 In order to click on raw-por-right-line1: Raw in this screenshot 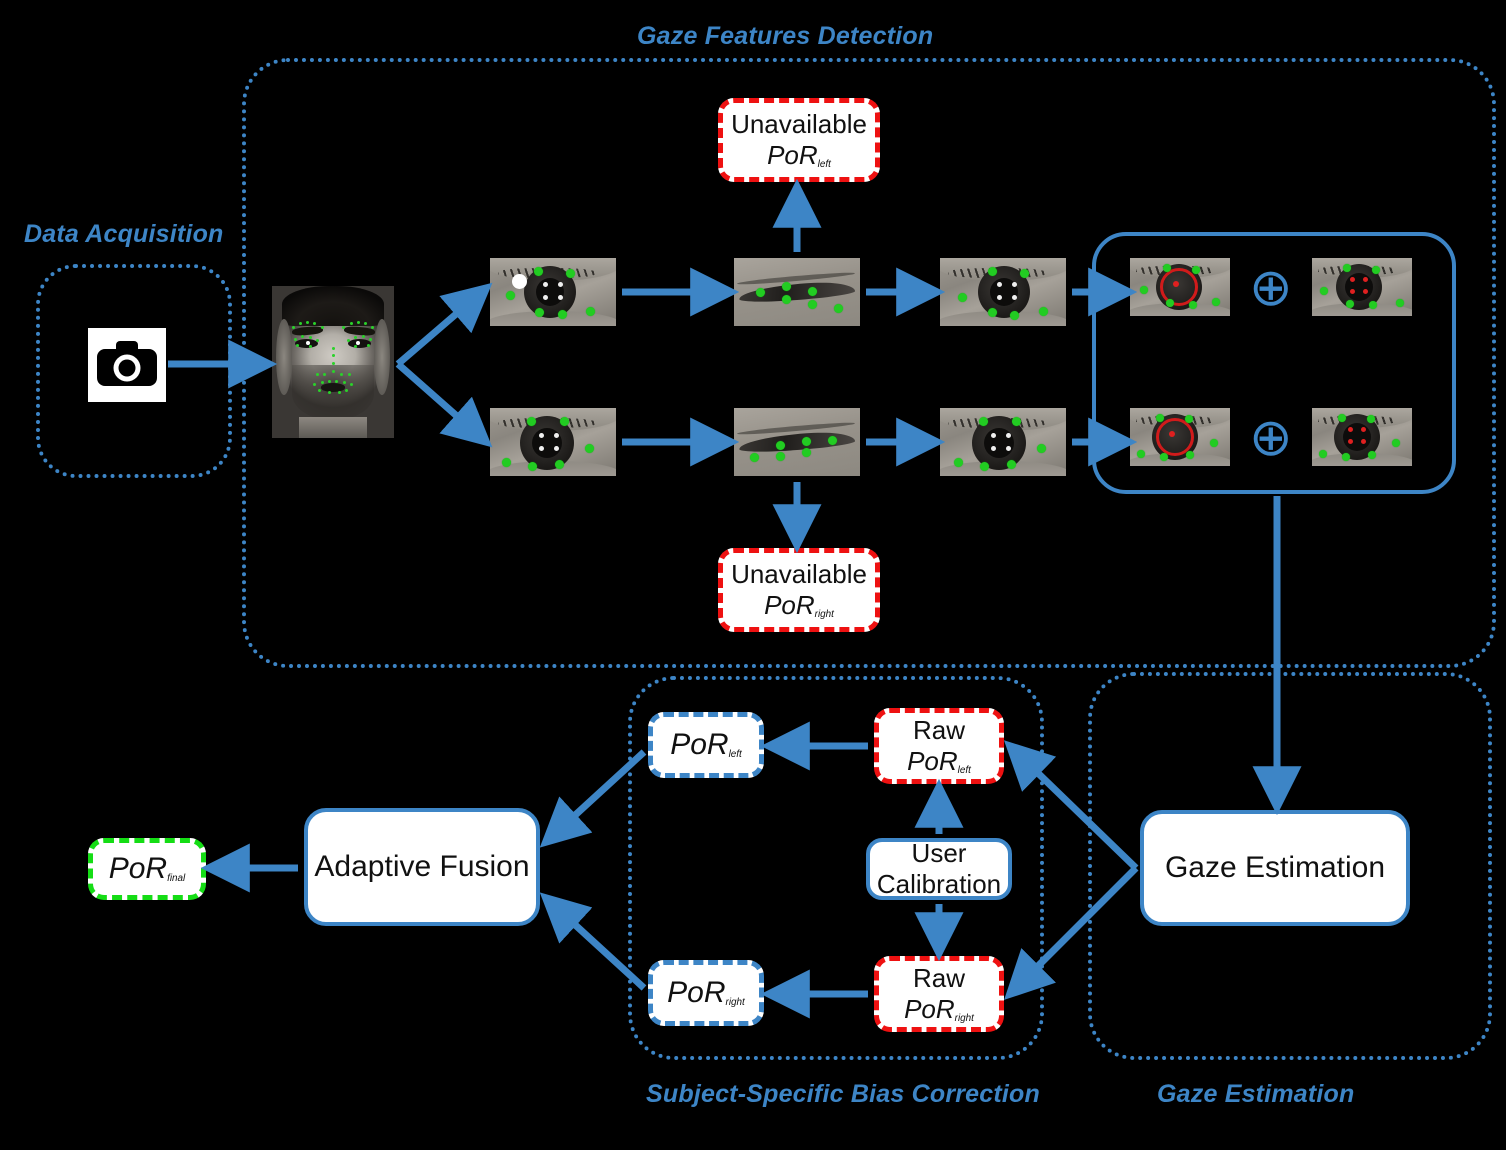, I will do `click(938, 978)`.